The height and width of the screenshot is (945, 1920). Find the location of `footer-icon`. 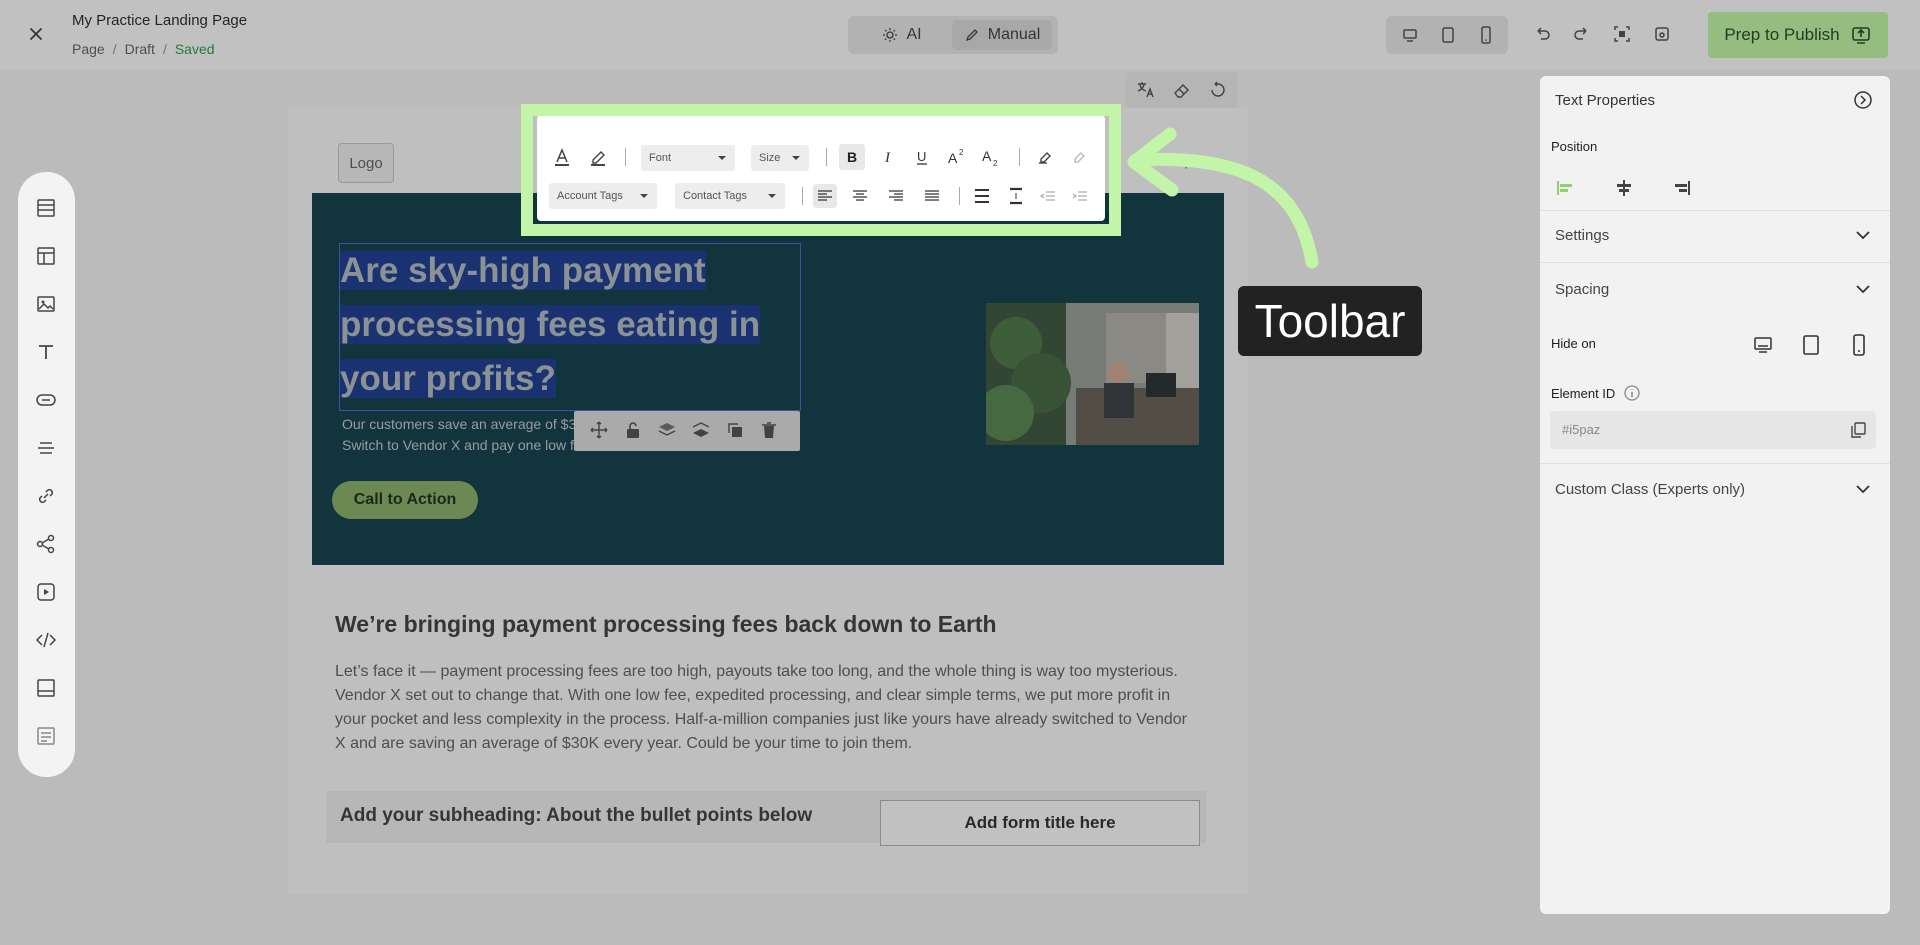

footer-icon is located at coordinates (46, 688).